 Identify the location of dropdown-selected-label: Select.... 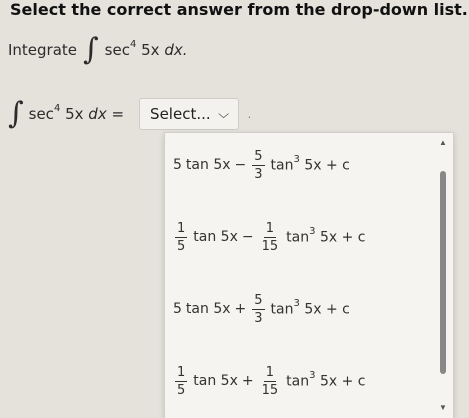
(180, 114).